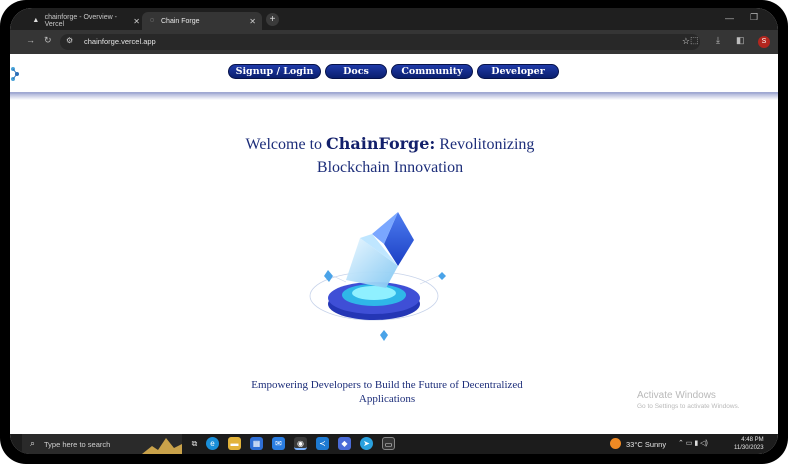  I want to click on vscode-icon: ≺, so click(322, 443).